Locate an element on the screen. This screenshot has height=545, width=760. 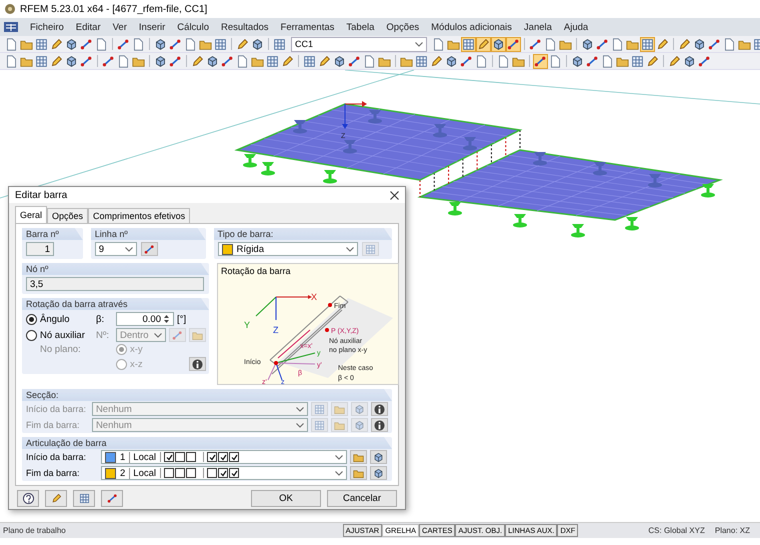
dialog-button: Cancelar is located at coordinates (362, 498).